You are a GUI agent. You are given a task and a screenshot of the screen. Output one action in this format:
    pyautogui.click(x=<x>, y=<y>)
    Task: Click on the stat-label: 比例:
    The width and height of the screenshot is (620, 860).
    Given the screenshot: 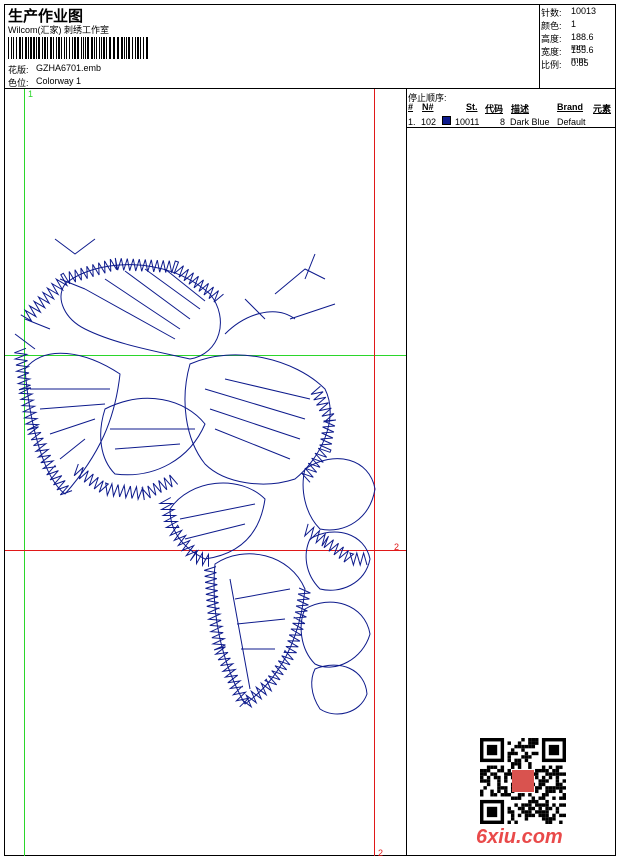 What is the action you would take?
    pyautogui.click(x=551, y=65)
    